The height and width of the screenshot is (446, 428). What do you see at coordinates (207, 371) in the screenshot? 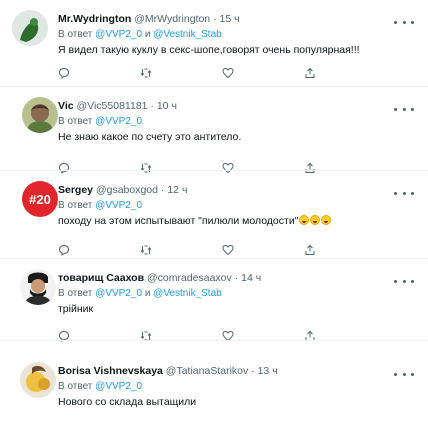
I see `handle: @TatianaStarikov` at bounding box center [207, 371].